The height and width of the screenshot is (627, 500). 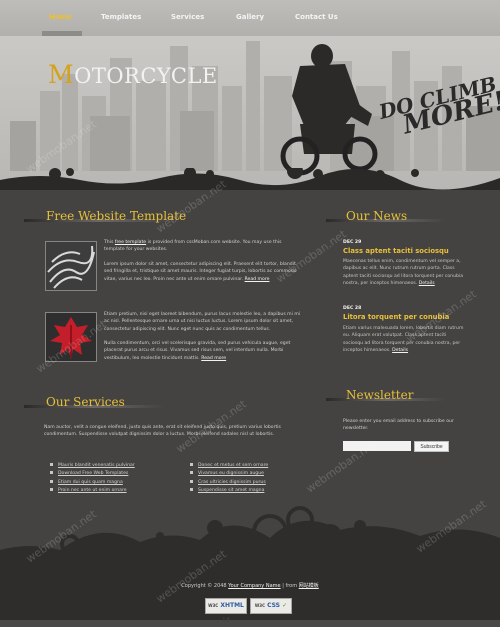 I want to click on news-date-1: DEC 29, so click(x=352, y=242).